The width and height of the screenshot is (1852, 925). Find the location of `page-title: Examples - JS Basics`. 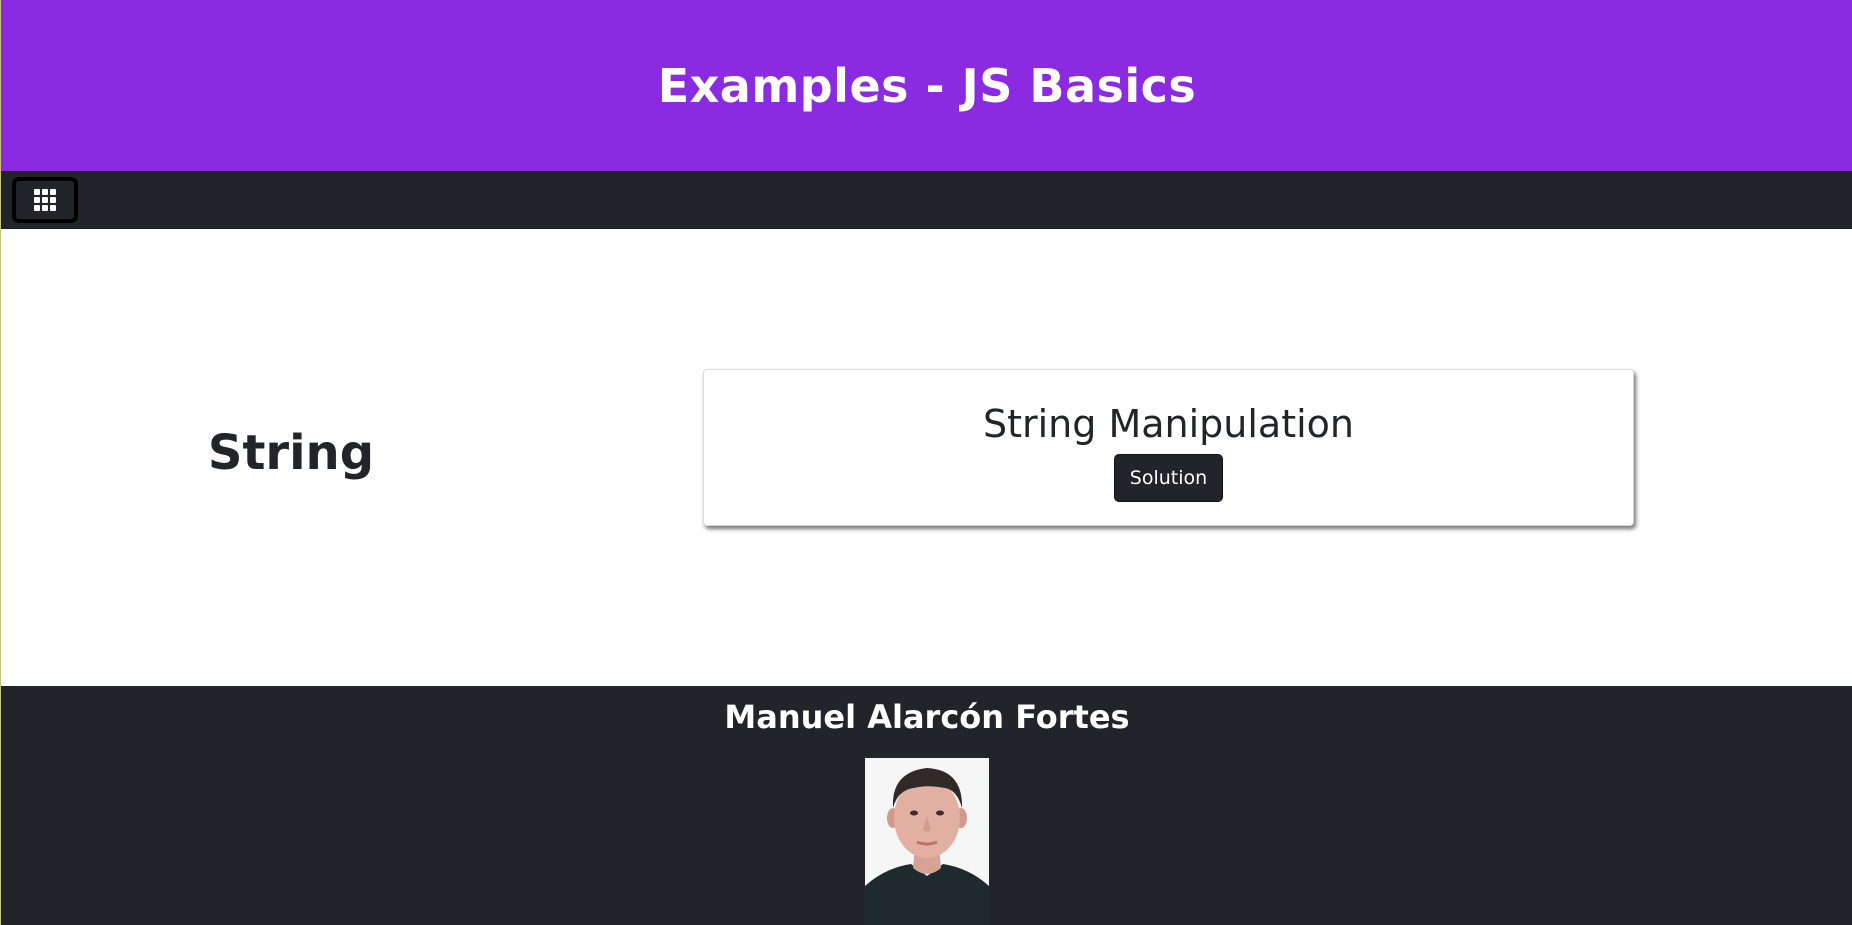

page-title: Examples - JS Basics is located at coordinates (927, 85).